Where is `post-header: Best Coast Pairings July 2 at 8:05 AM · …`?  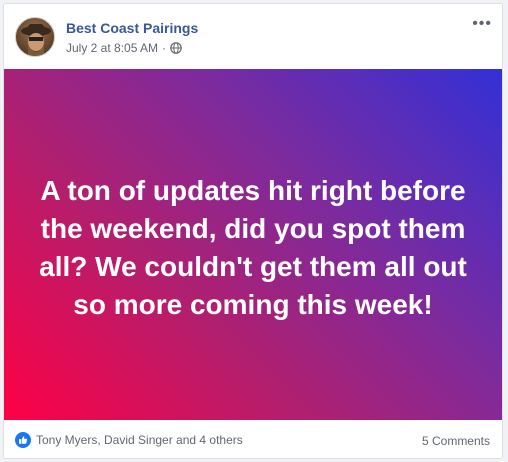
post-header: Best Coast Pairings July 2 at 8:05 AM · … is located at coordinates (253, 36).